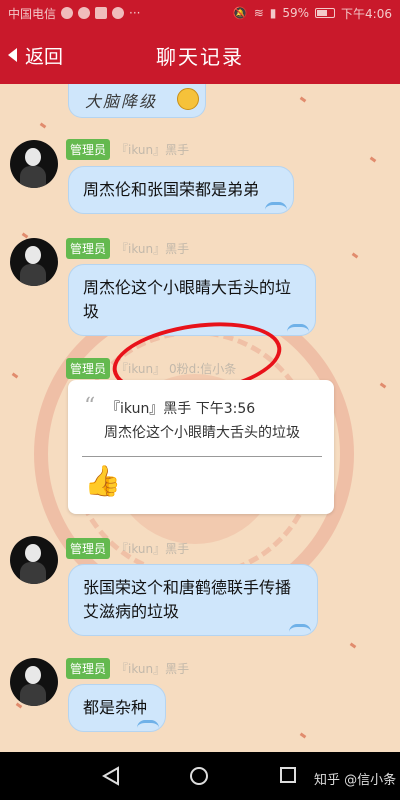  I want to click on message-bubble: 张国荣这个和唐鹤德联手传播艾滋病的垃圾, so click(193, 600).